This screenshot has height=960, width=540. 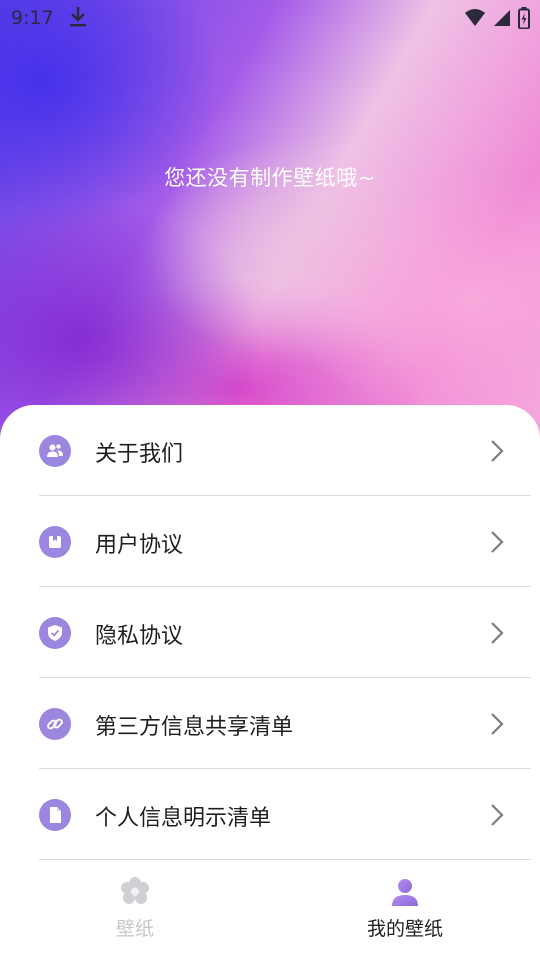 I want to click on menu-item-third-party-sharing: 第三方信息共享清单, so click(x=270, y=723).